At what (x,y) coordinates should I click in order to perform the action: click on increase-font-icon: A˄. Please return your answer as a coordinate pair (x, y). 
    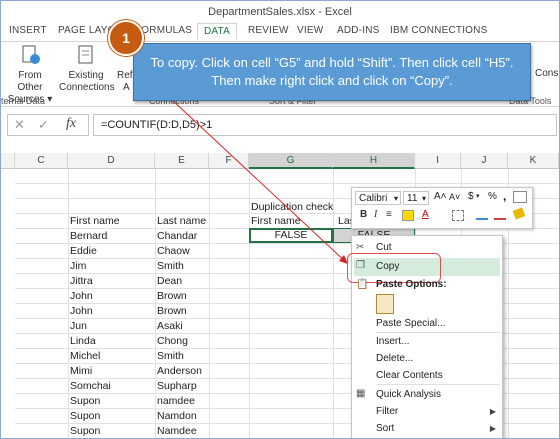
    Looking at the image, I should click on (440, 196).